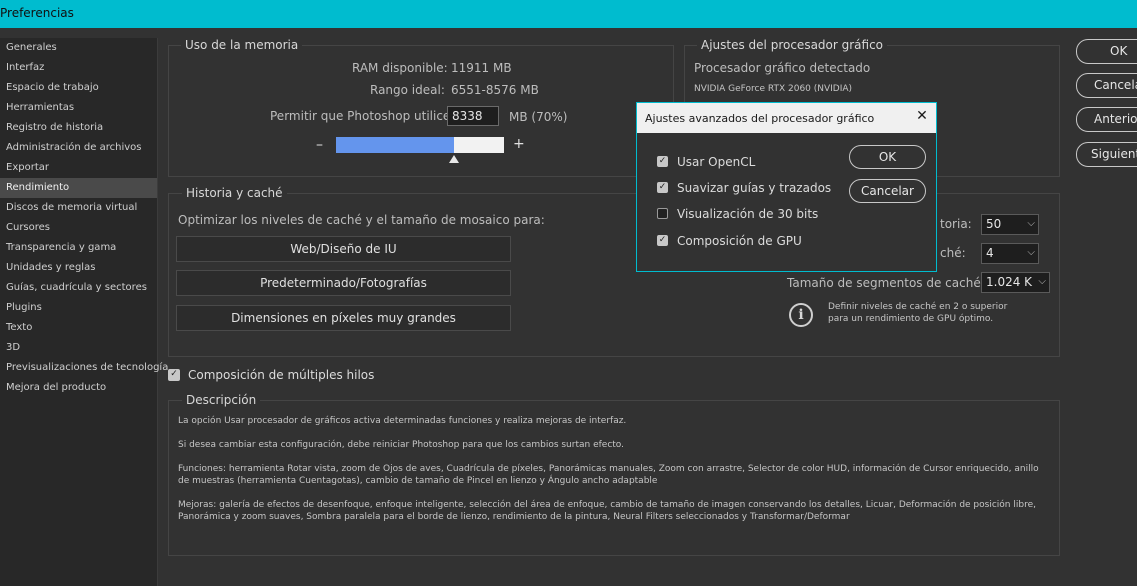 Image resolution: width=1137 pixels, height=586 pixels. Describe the element at coordinates (538, 117) in the screenshot. I see `memory-allocation-unit: MB (70%)` at that location.